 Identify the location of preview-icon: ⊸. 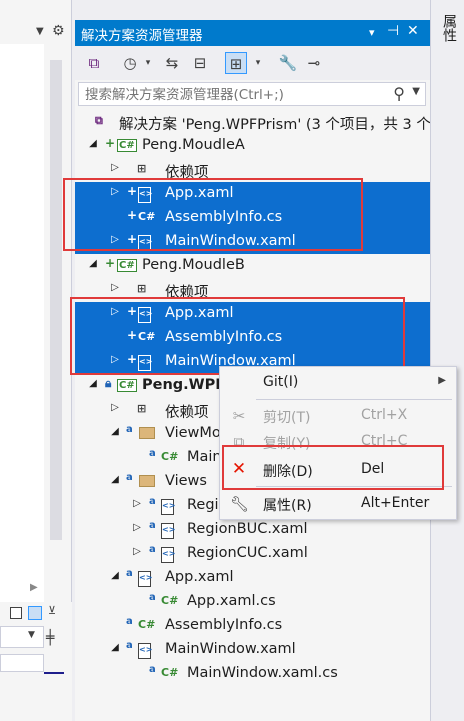
(314, 63).